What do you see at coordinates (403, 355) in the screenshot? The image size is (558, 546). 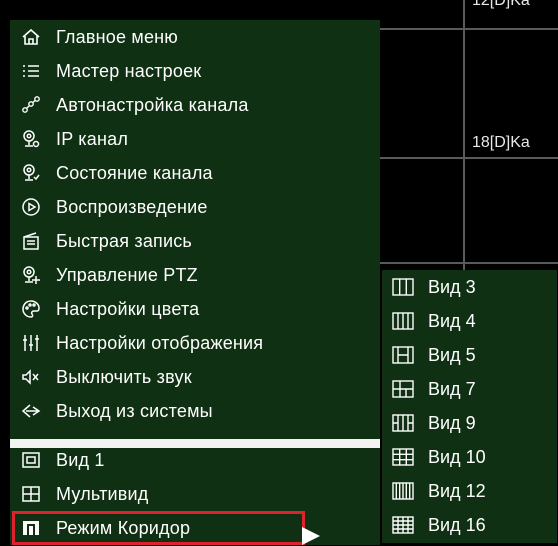 I see `view-5-icon` at bounding box center [403, 355].